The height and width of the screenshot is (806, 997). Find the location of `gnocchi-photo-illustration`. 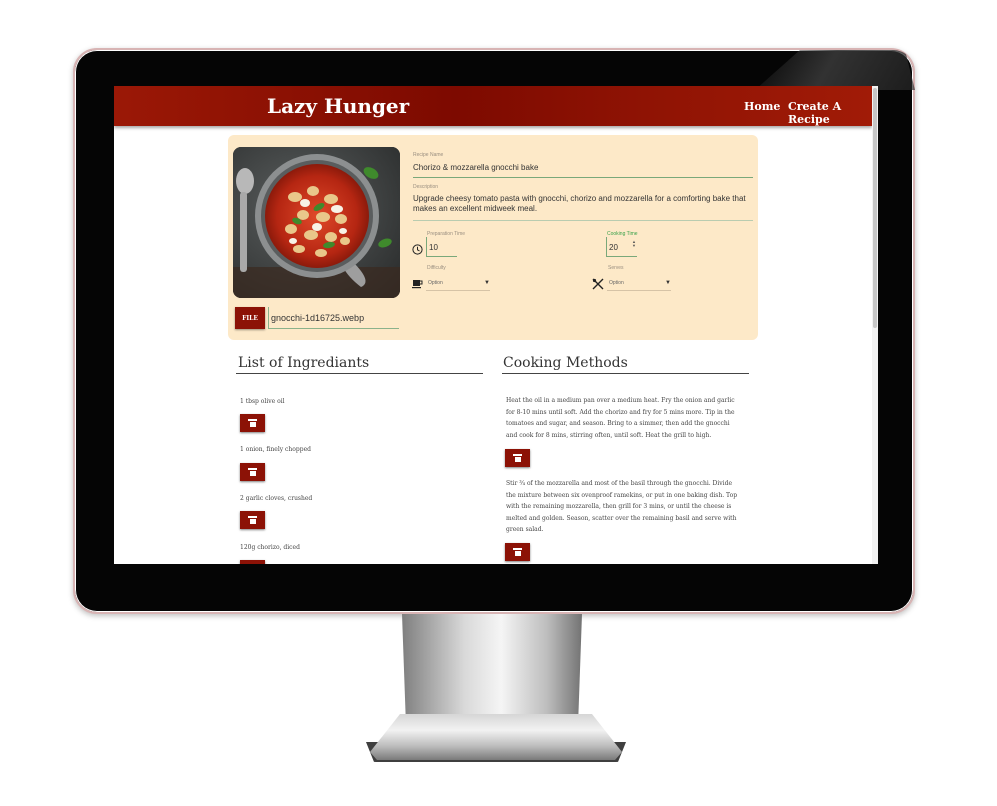

gnocchi-photo-illustration is located at coordinates (316, 222).